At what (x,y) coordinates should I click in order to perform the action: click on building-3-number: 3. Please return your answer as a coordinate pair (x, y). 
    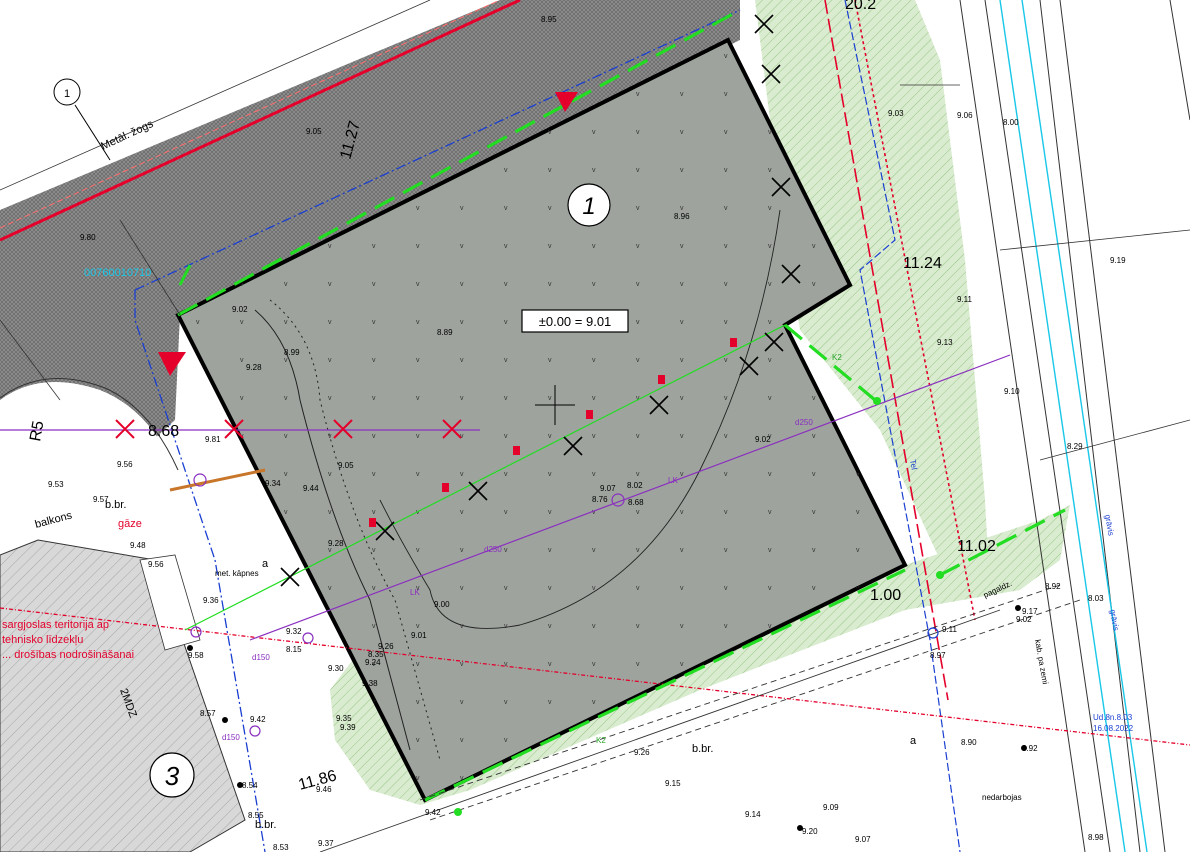
    Looking at the image, I should click on (172, 776).